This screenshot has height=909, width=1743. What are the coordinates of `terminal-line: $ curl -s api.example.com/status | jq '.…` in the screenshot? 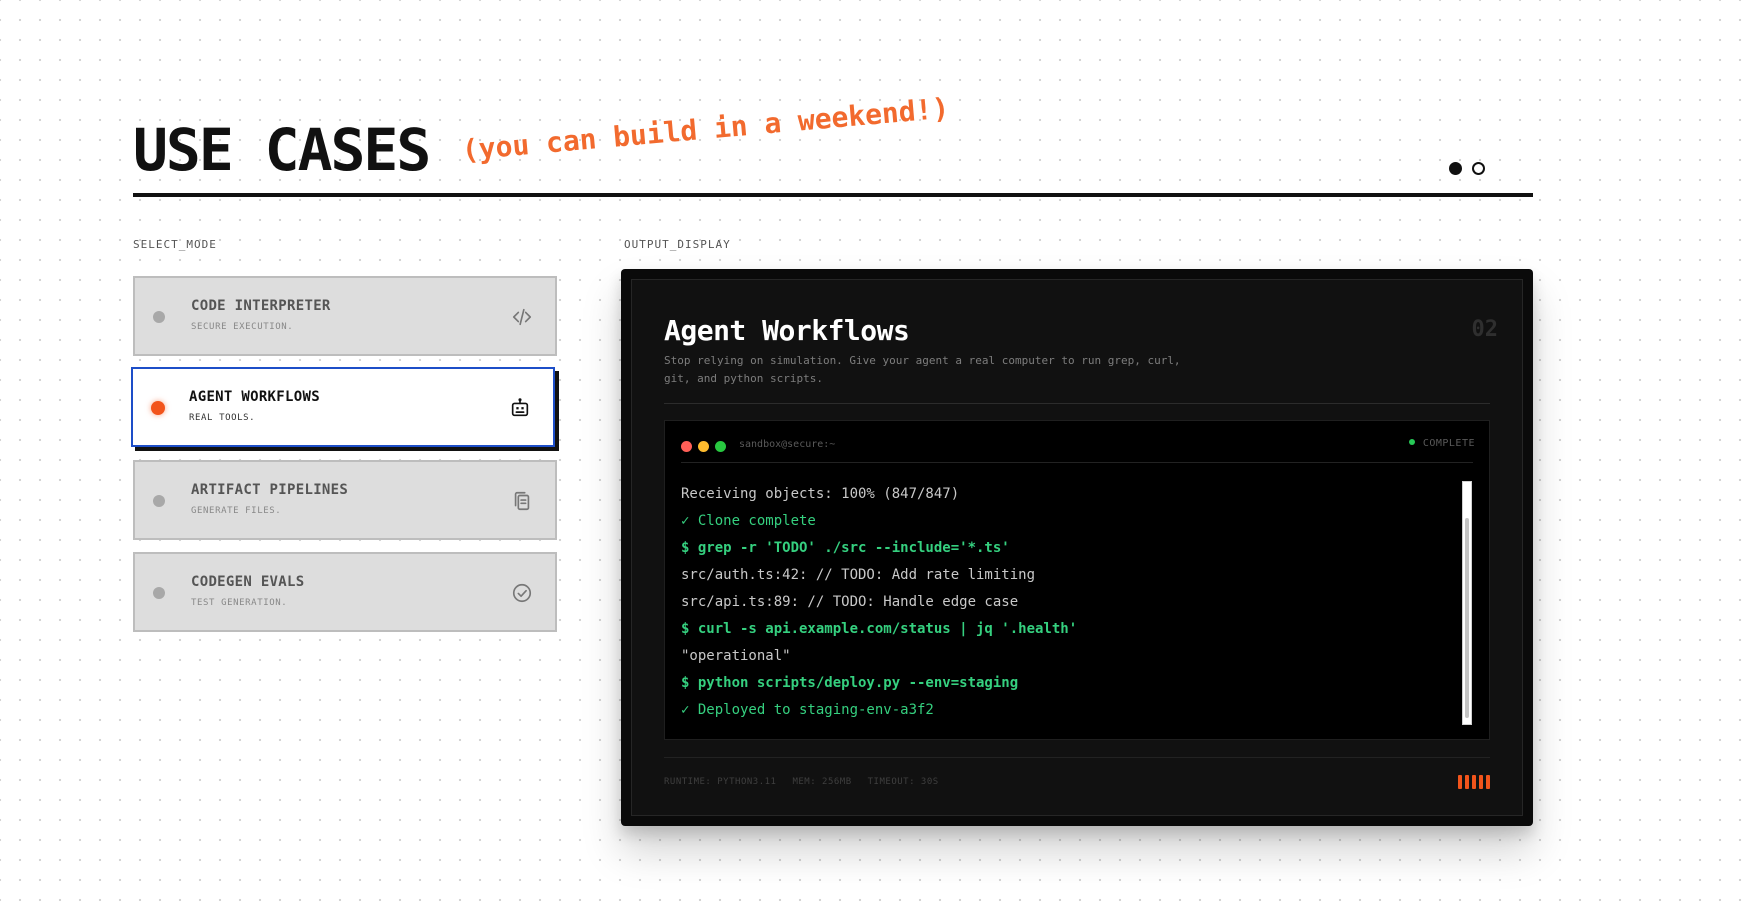 It's located at (879, 629).